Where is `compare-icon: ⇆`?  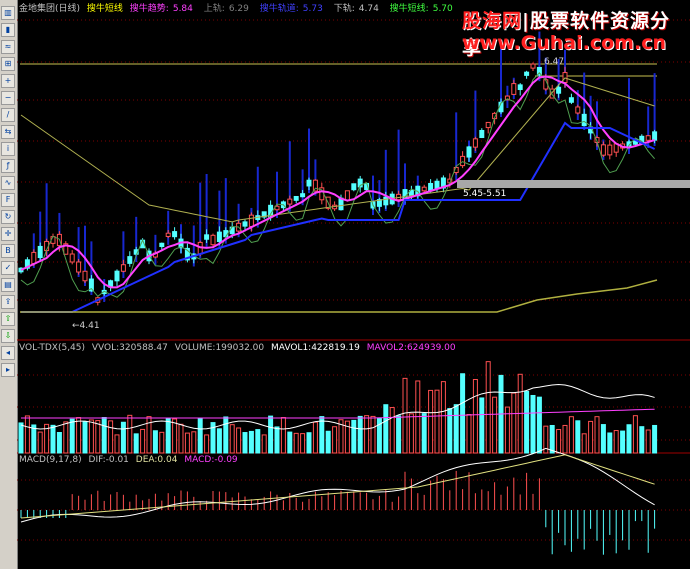 compare-icon: ⇆ is located at coordinates (8, 132).